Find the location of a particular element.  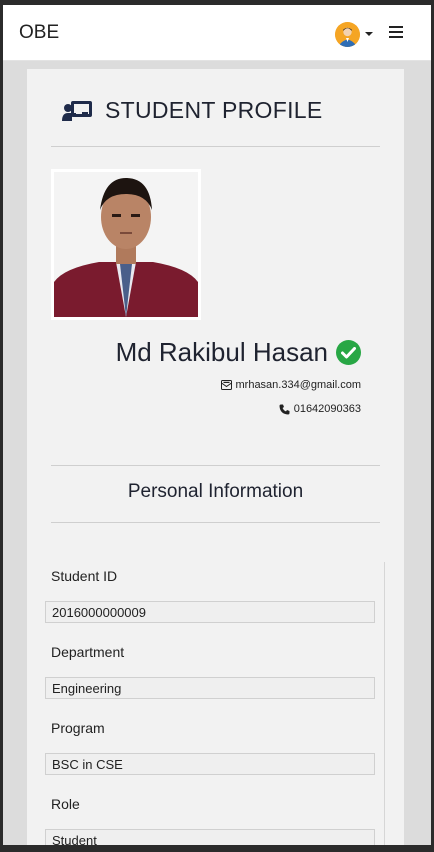

envelope-open-icon is located at coordinates (226, 385).